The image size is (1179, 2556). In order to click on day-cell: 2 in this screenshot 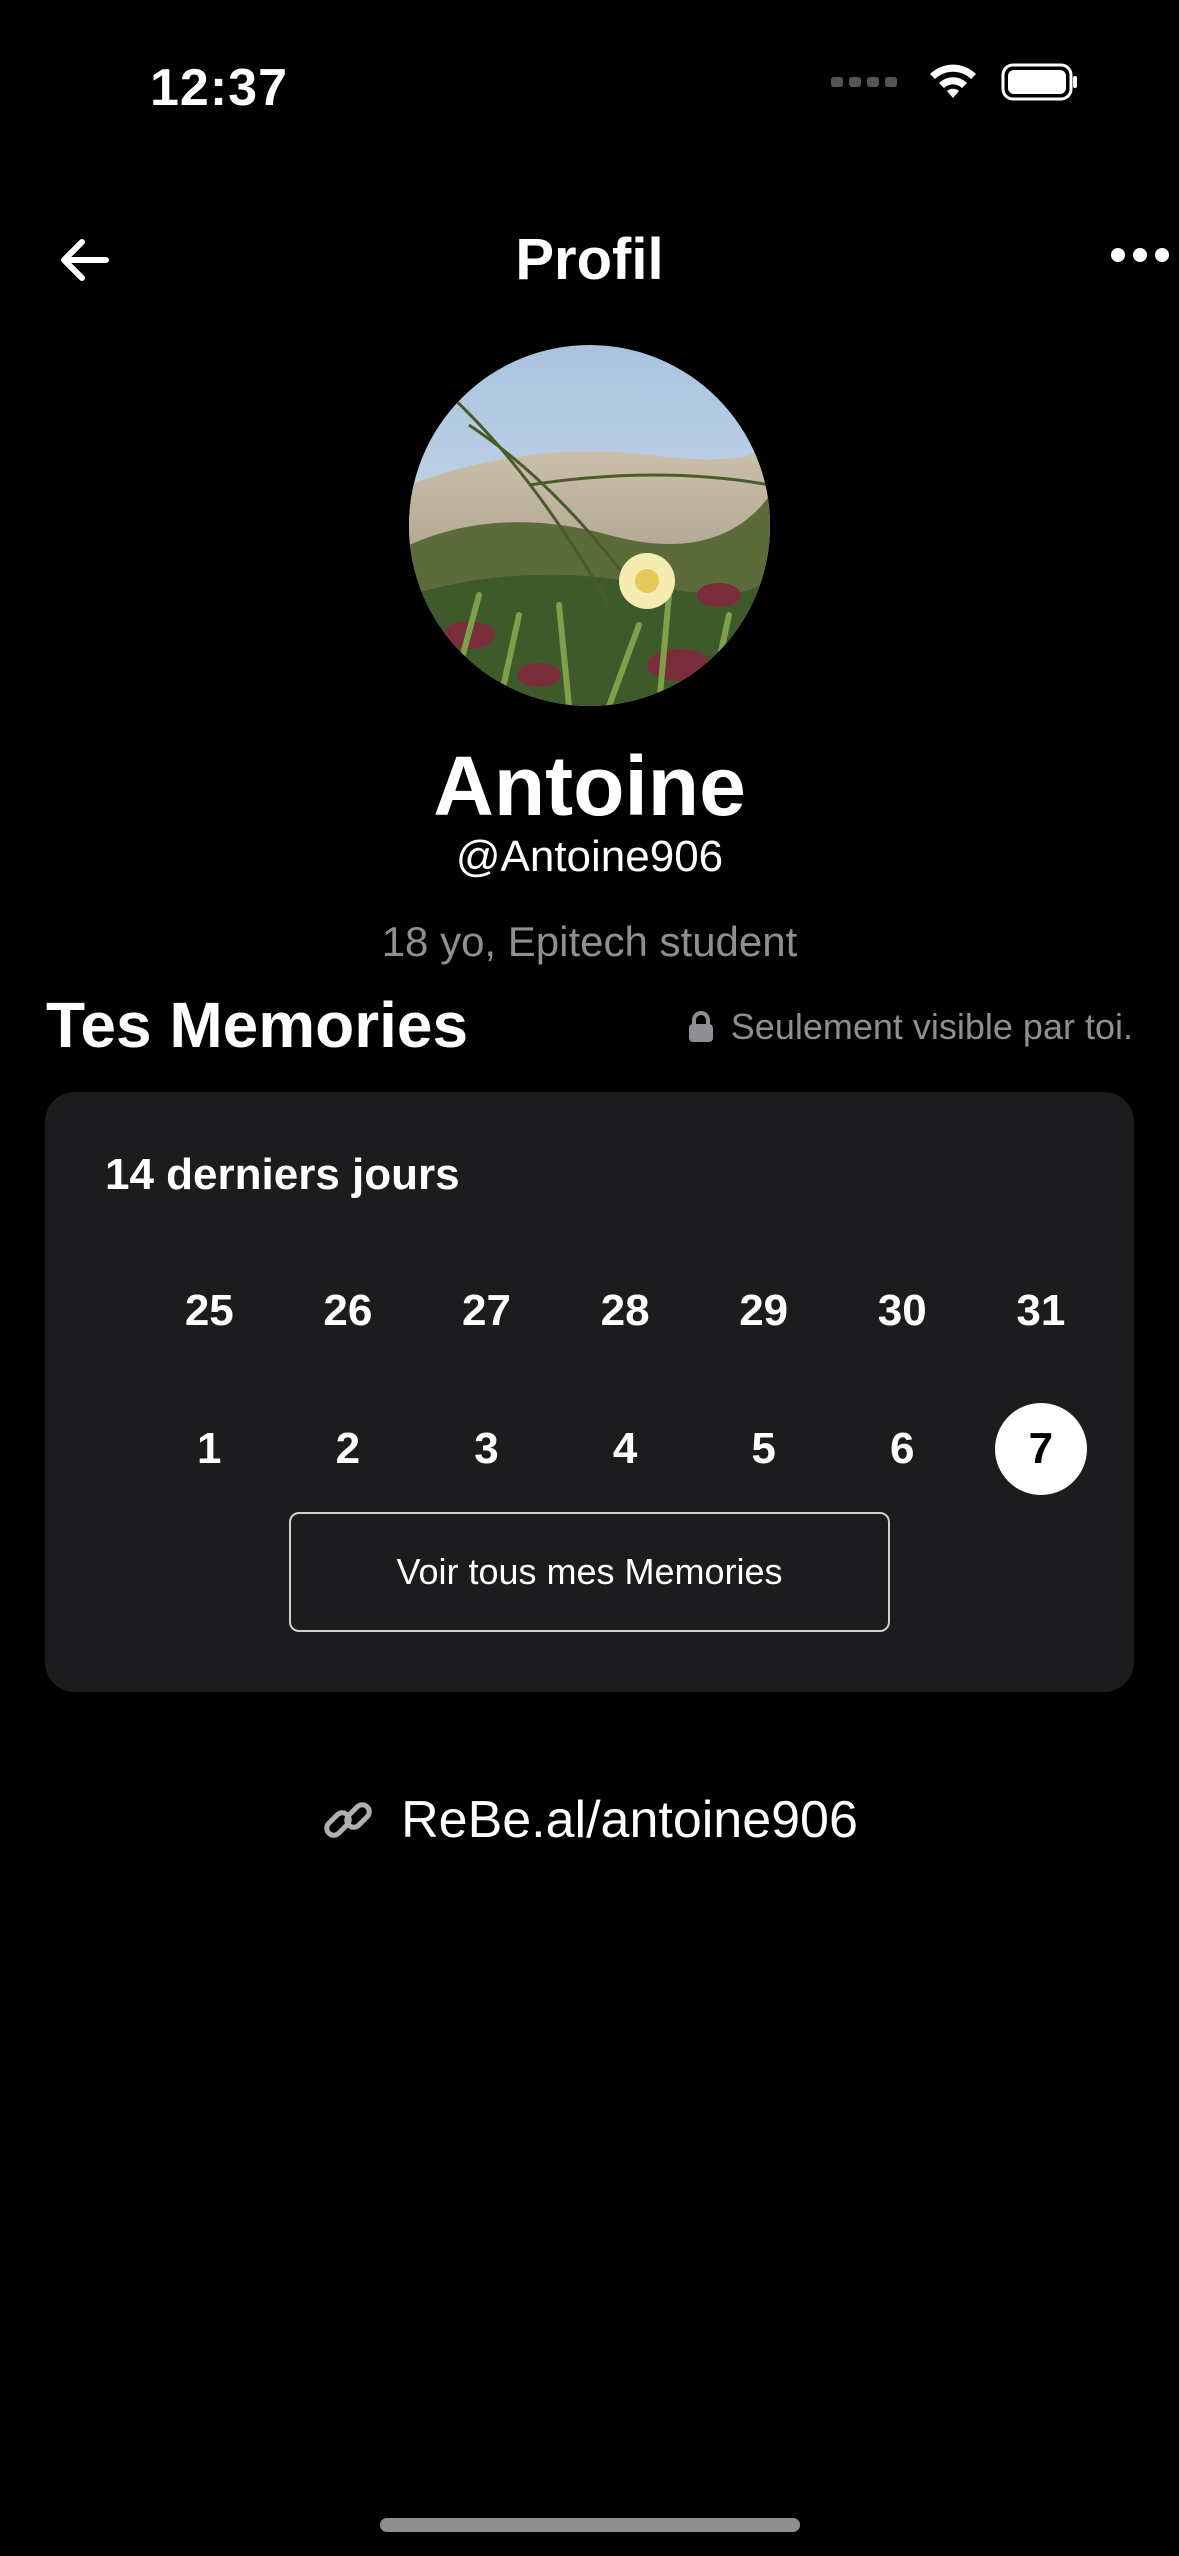, I will do `click(348, 1449)`.